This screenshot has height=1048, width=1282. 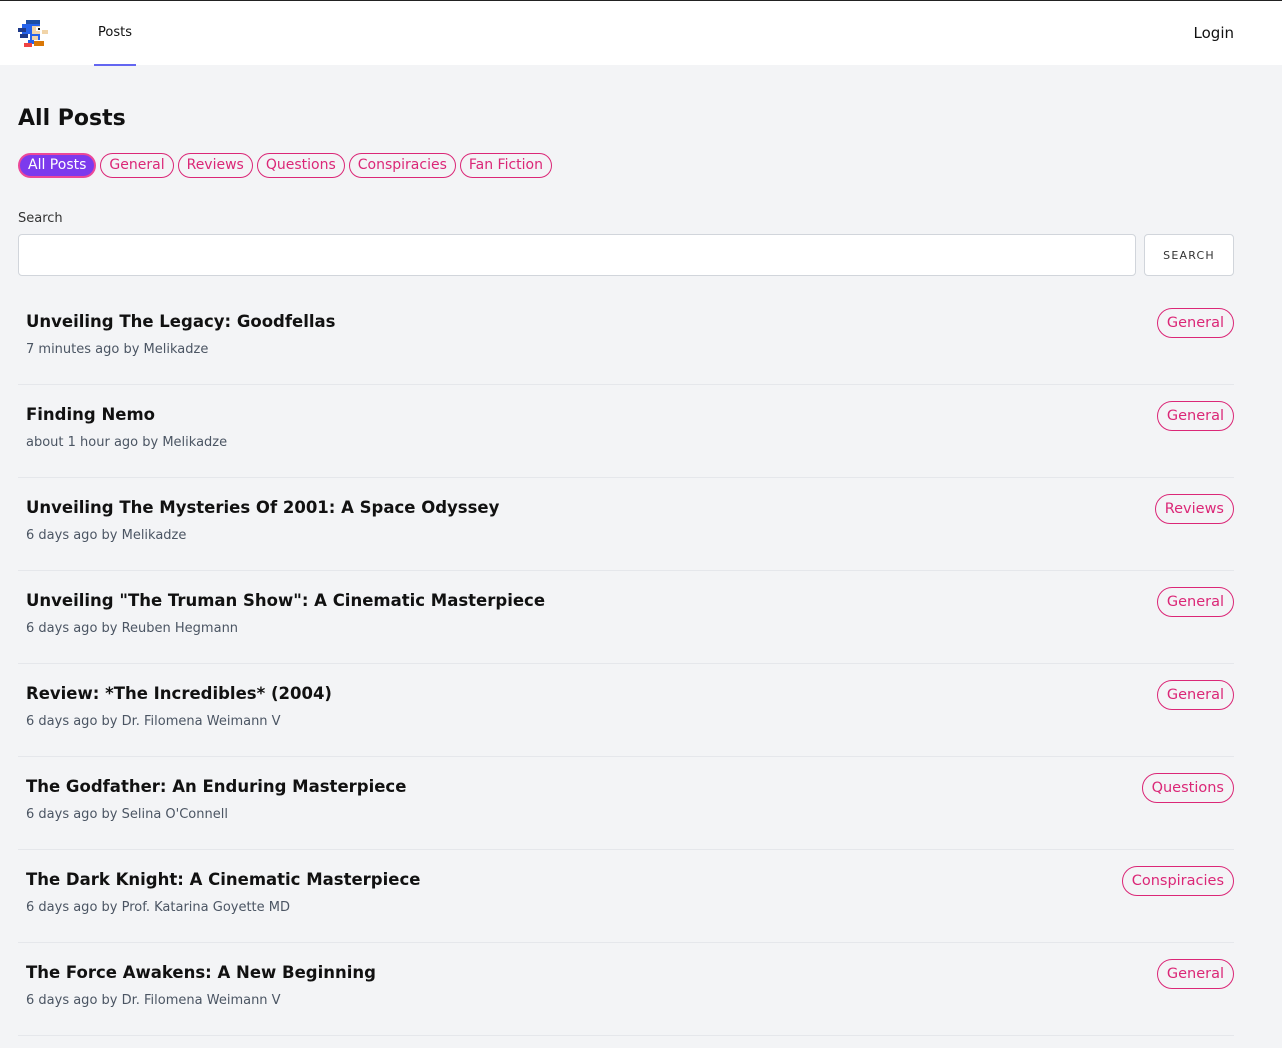 I want to click on post-title: The Force Awakens: A New Beginning, so click(x=201, y=972).